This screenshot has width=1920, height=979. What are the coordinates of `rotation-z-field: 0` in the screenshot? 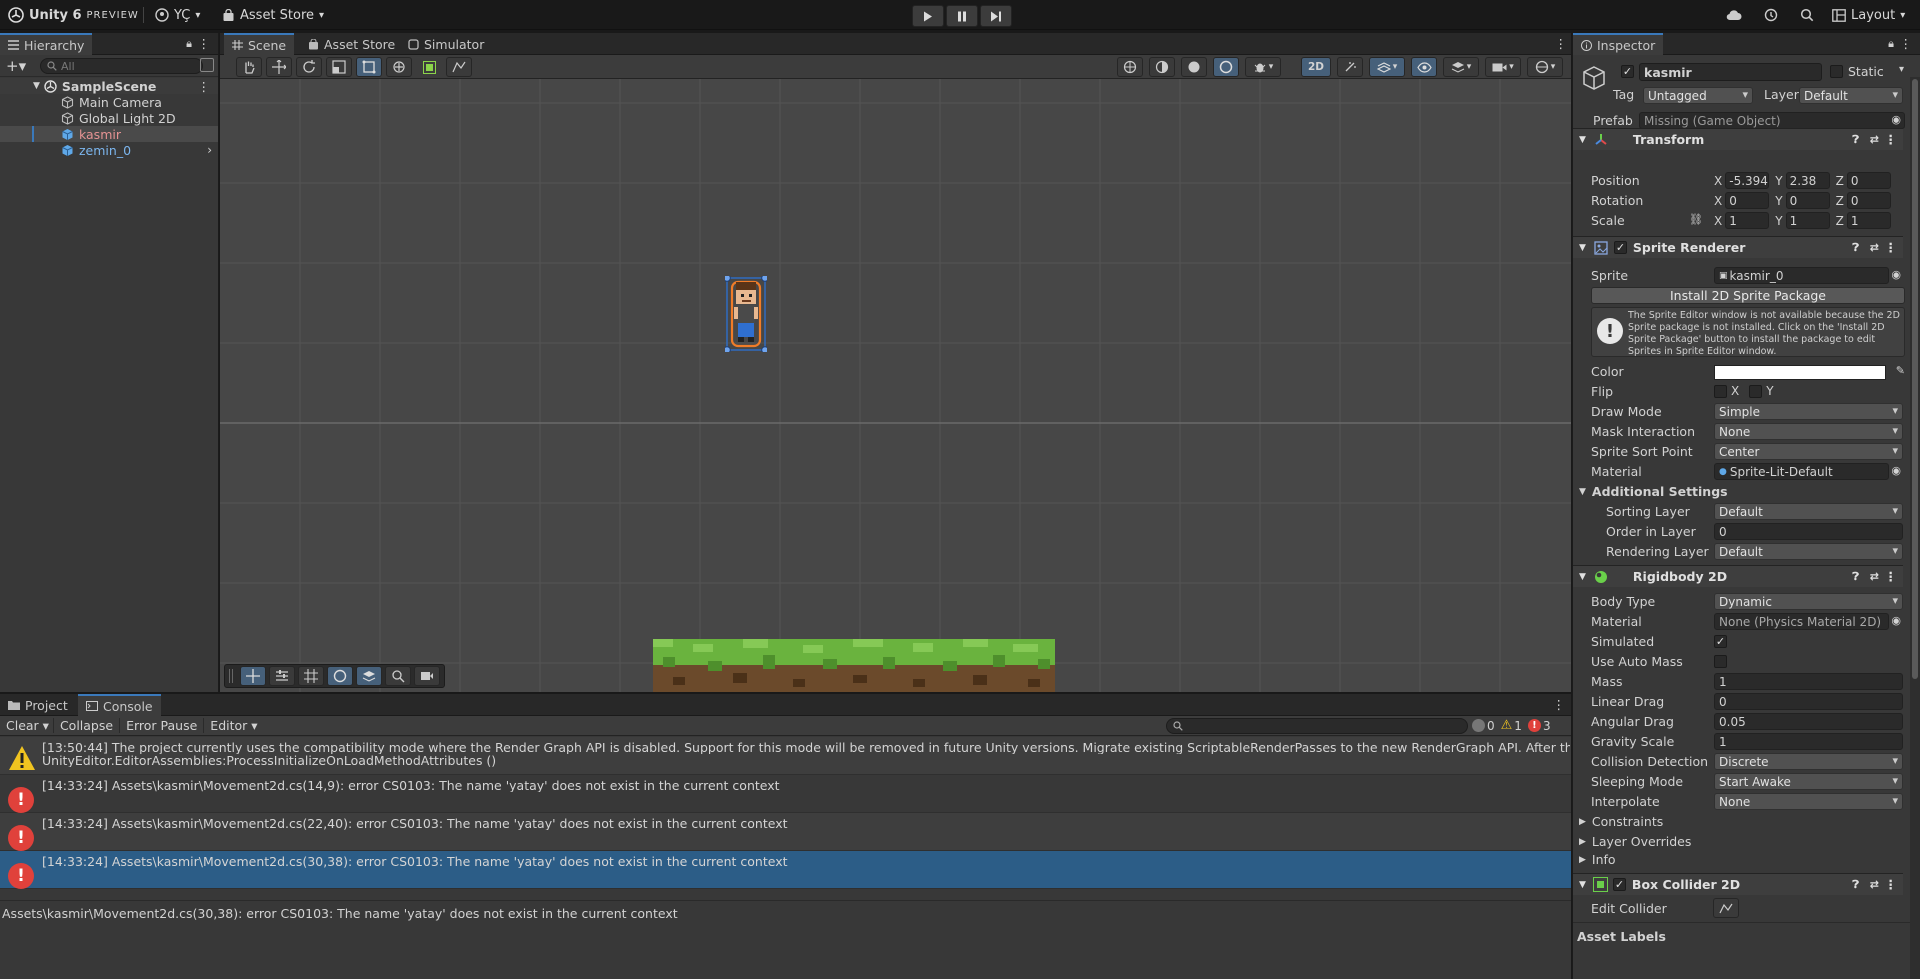 It's located at (1868, 200).